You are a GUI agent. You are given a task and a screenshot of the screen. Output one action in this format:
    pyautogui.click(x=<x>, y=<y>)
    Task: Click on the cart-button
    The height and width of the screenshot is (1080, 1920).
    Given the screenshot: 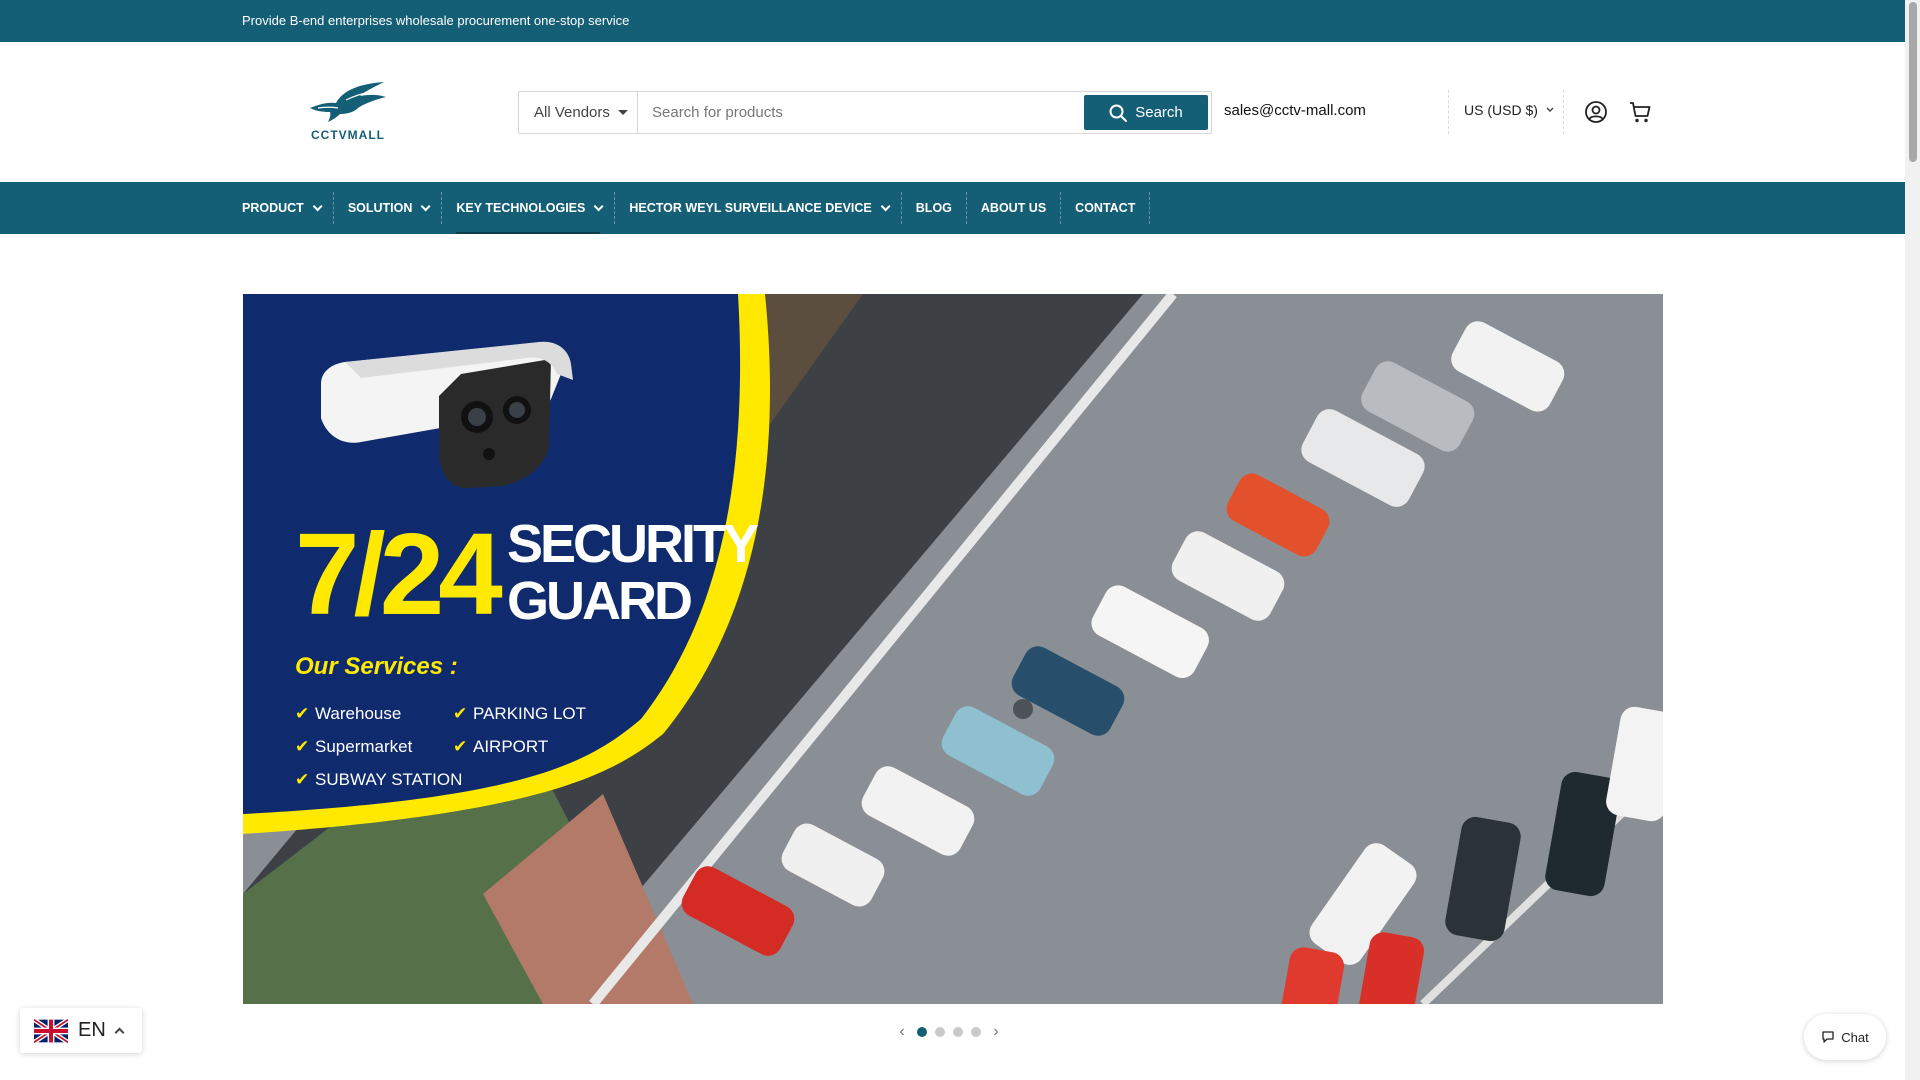 What is the action you would take?
    pyautogui.click(x=1640, y=112)
    